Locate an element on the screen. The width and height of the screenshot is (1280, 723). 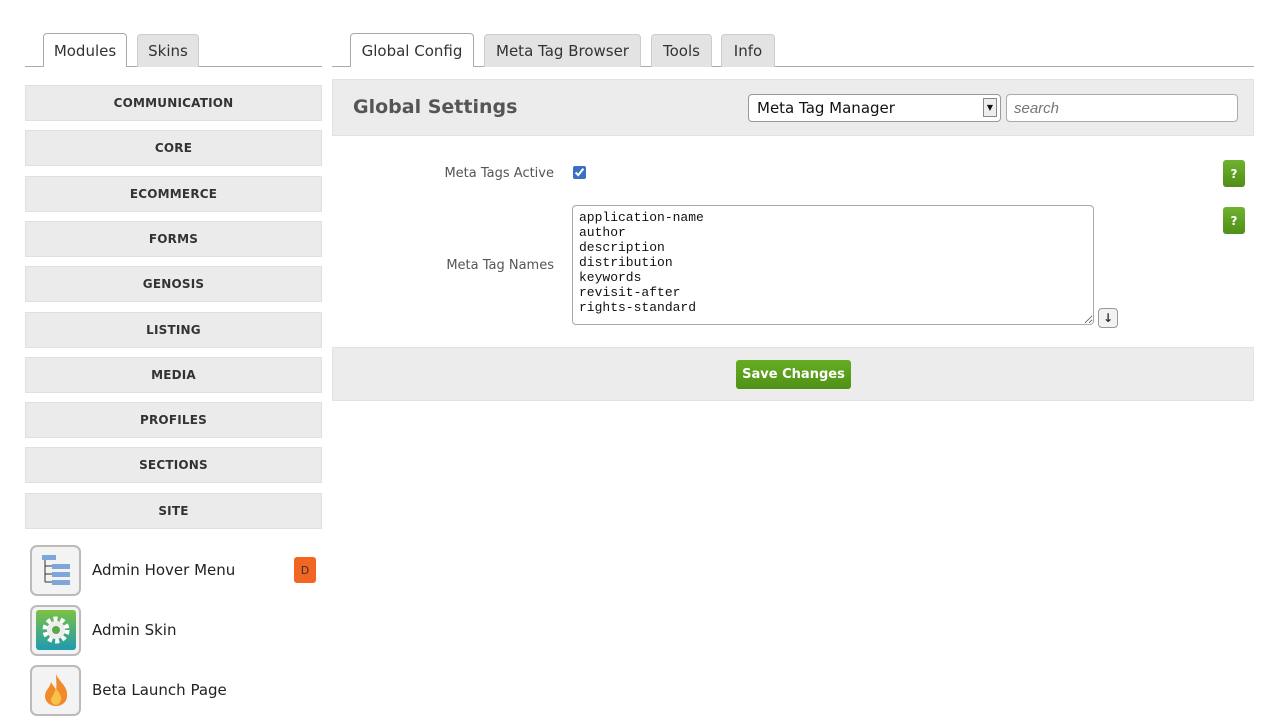
meta-tags-active-checkbox is located at coordinates (579, 172).